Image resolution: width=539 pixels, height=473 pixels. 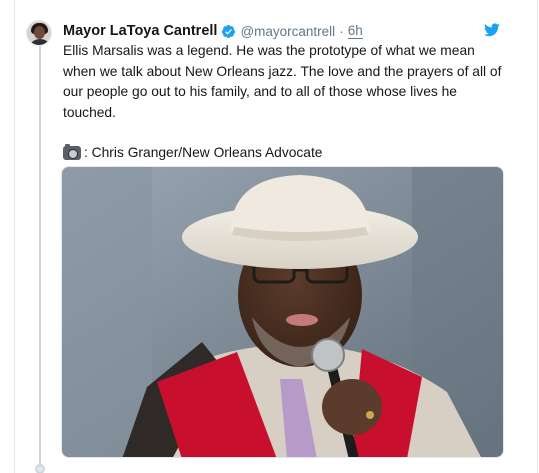 What do you see at coordinates (40, 256) in the screenshot?
I see `thread-connector-line` at bounding box center [40, 256].